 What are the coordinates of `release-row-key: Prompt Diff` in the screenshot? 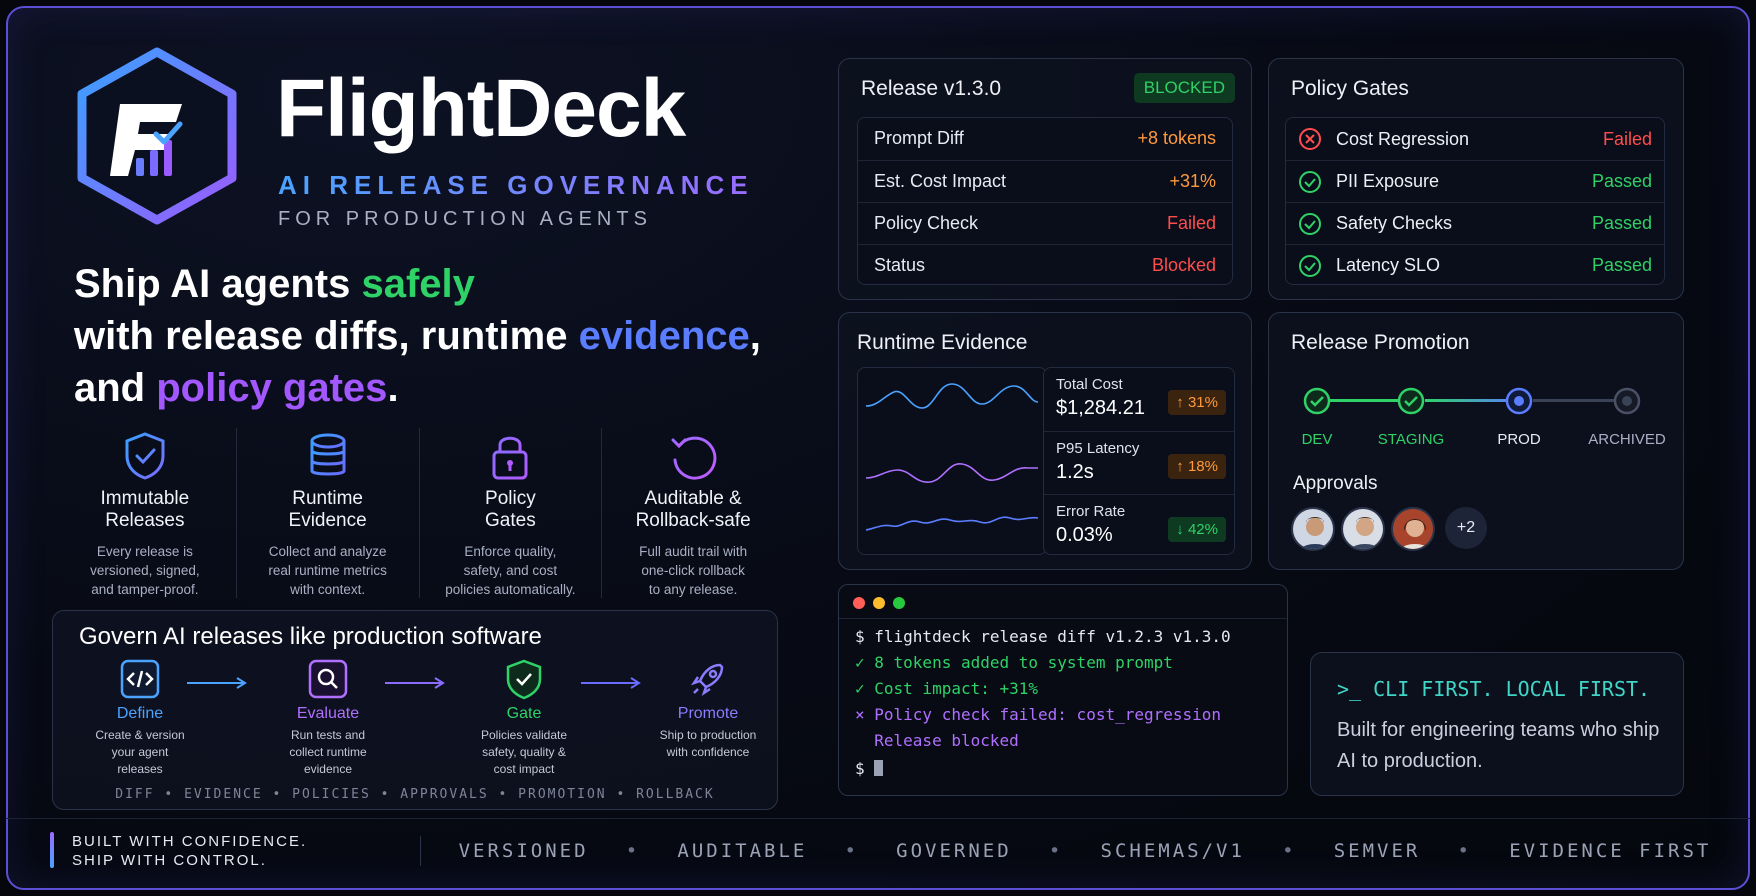 It's located at (919, 138).